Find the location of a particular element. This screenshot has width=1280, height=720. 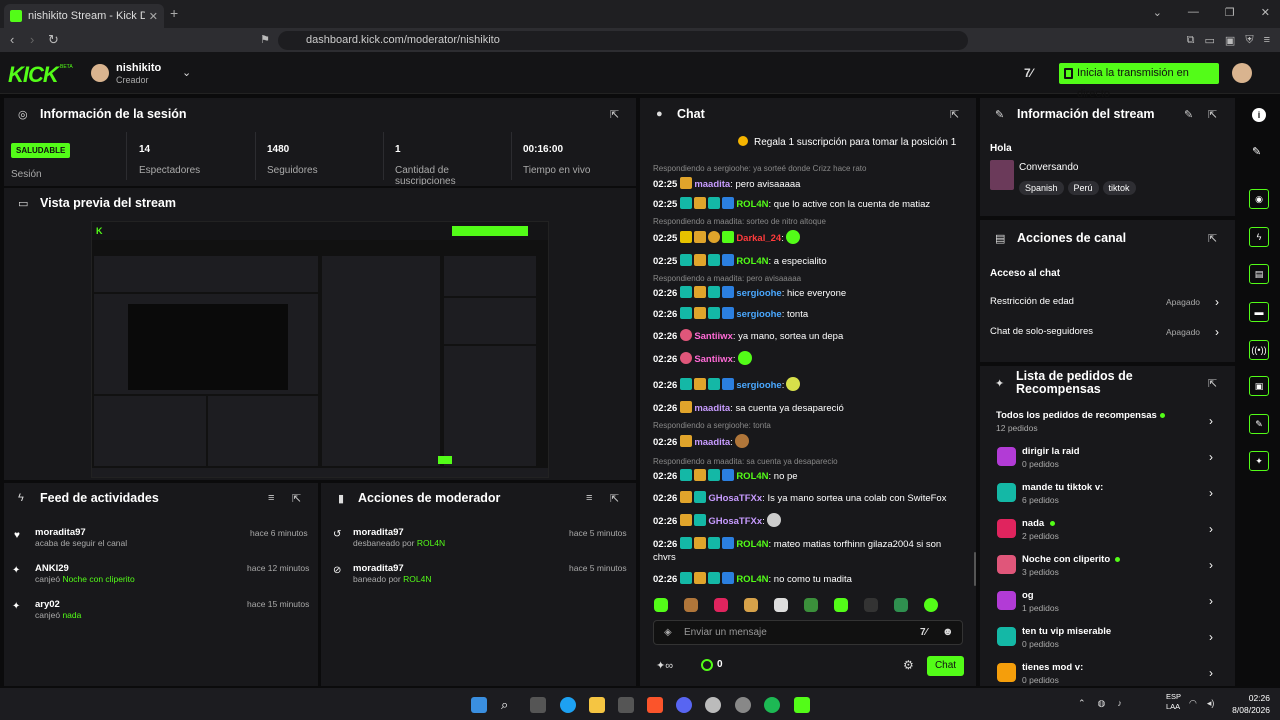

pencil-icon: ✎ is located at coordinates (1256, 151).